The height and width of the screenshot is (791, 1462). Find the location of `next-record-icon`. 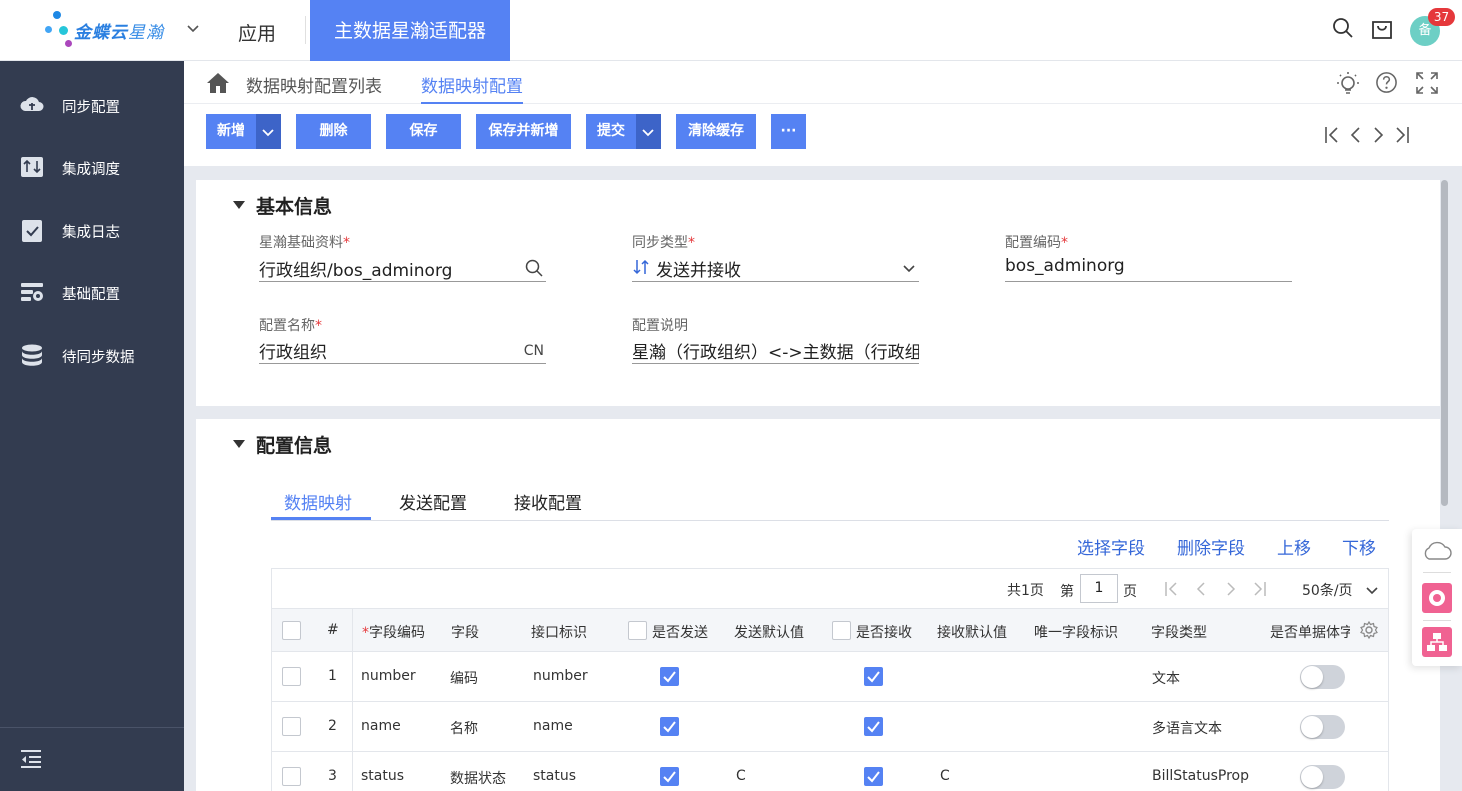

next-record-icon is located at coordinates (1379, 135).